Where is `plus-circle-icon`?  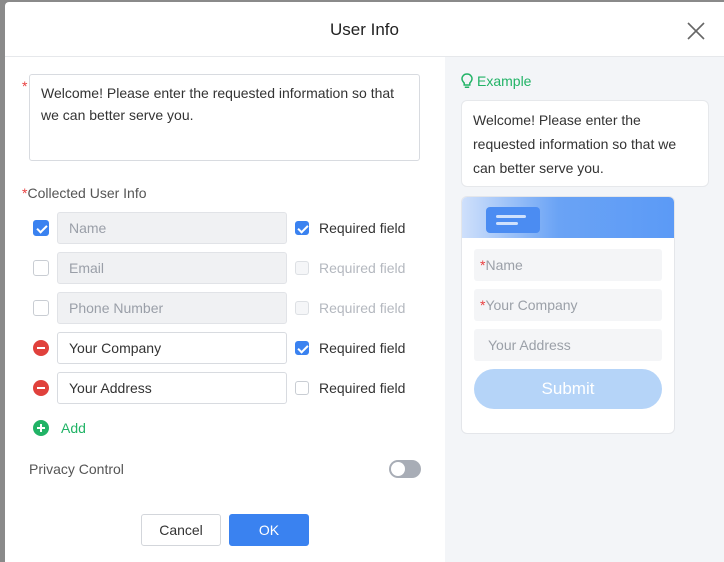
plus-circle-icon is located at coordinates (41, 428).